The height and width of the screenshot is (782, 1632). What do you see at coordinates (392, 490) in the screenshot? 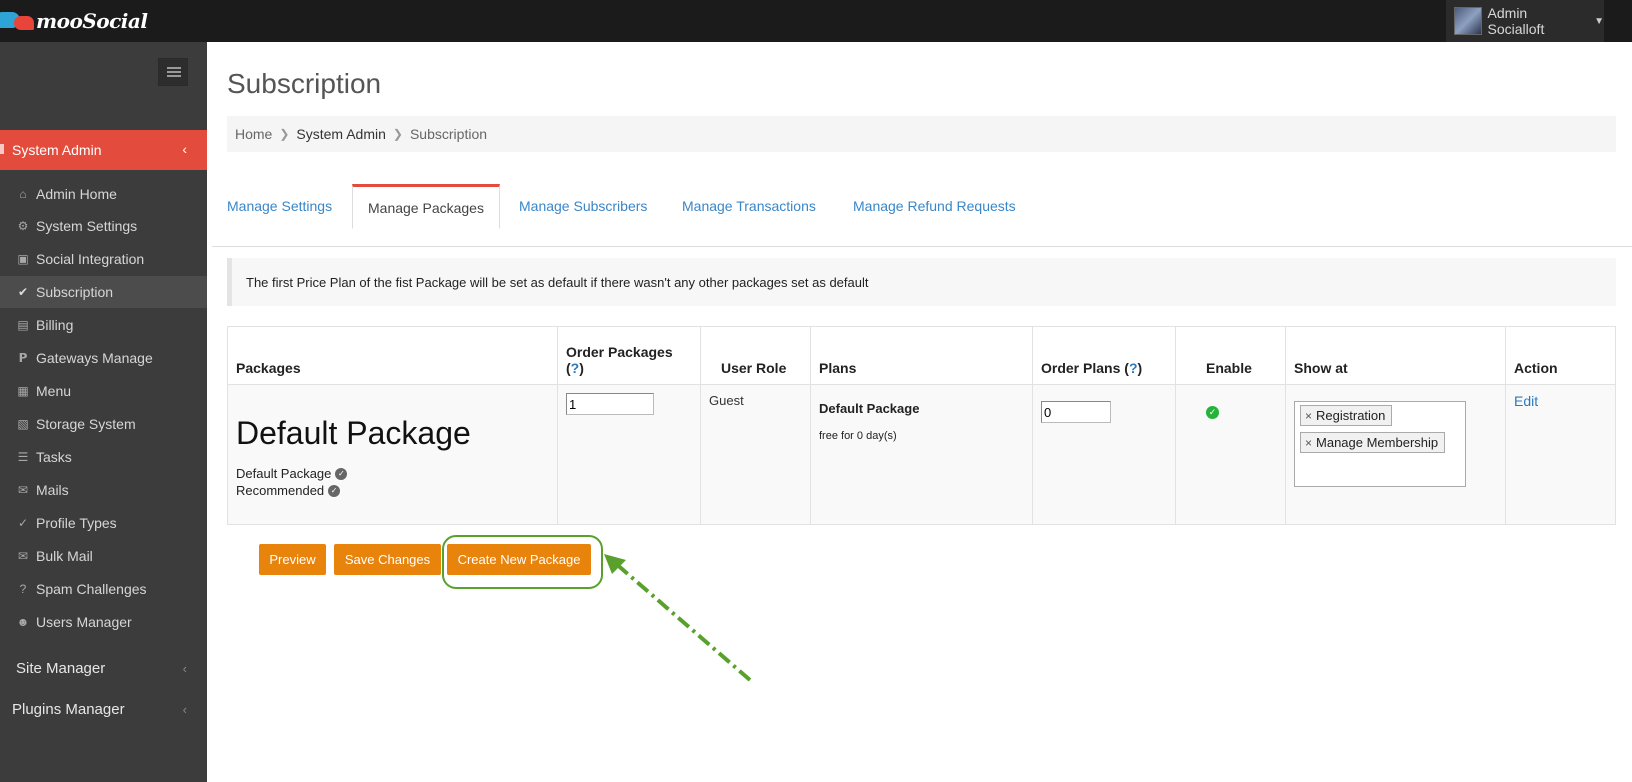
I see `package-flag-recommended: Recommended ✓` at bounding box center [392, 490].